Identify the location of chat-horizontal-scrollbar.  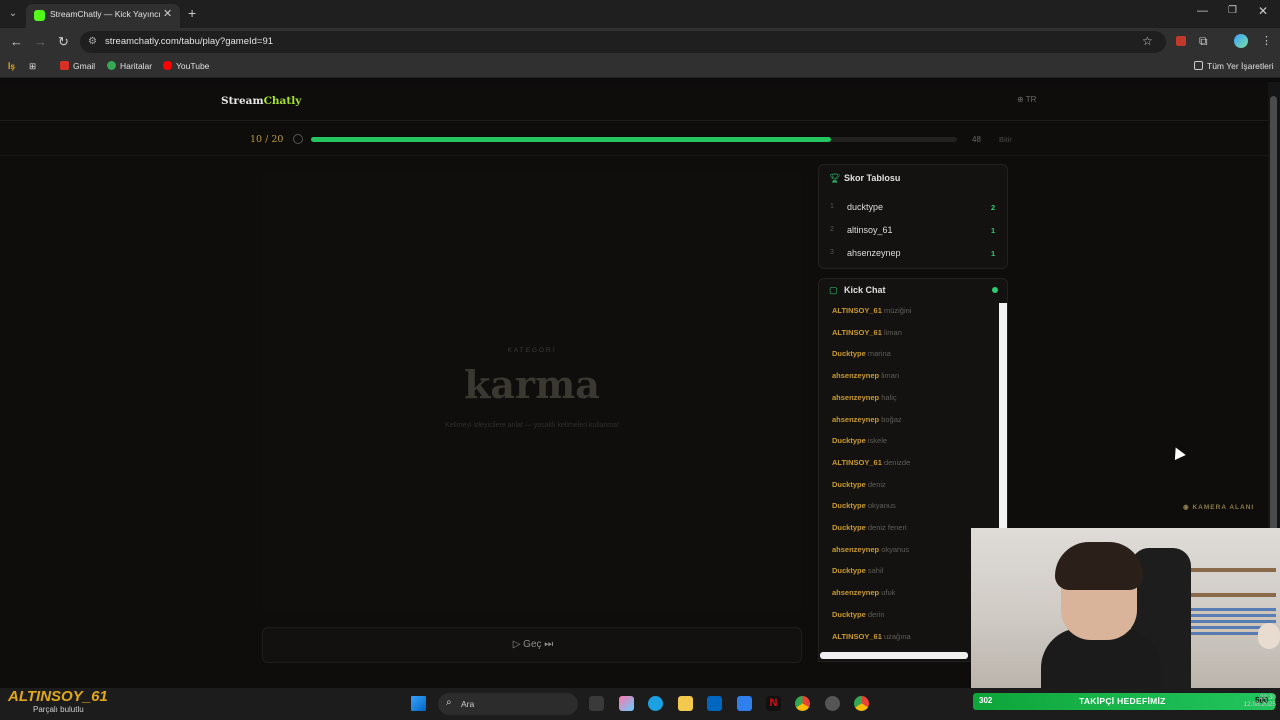
(894, 655).